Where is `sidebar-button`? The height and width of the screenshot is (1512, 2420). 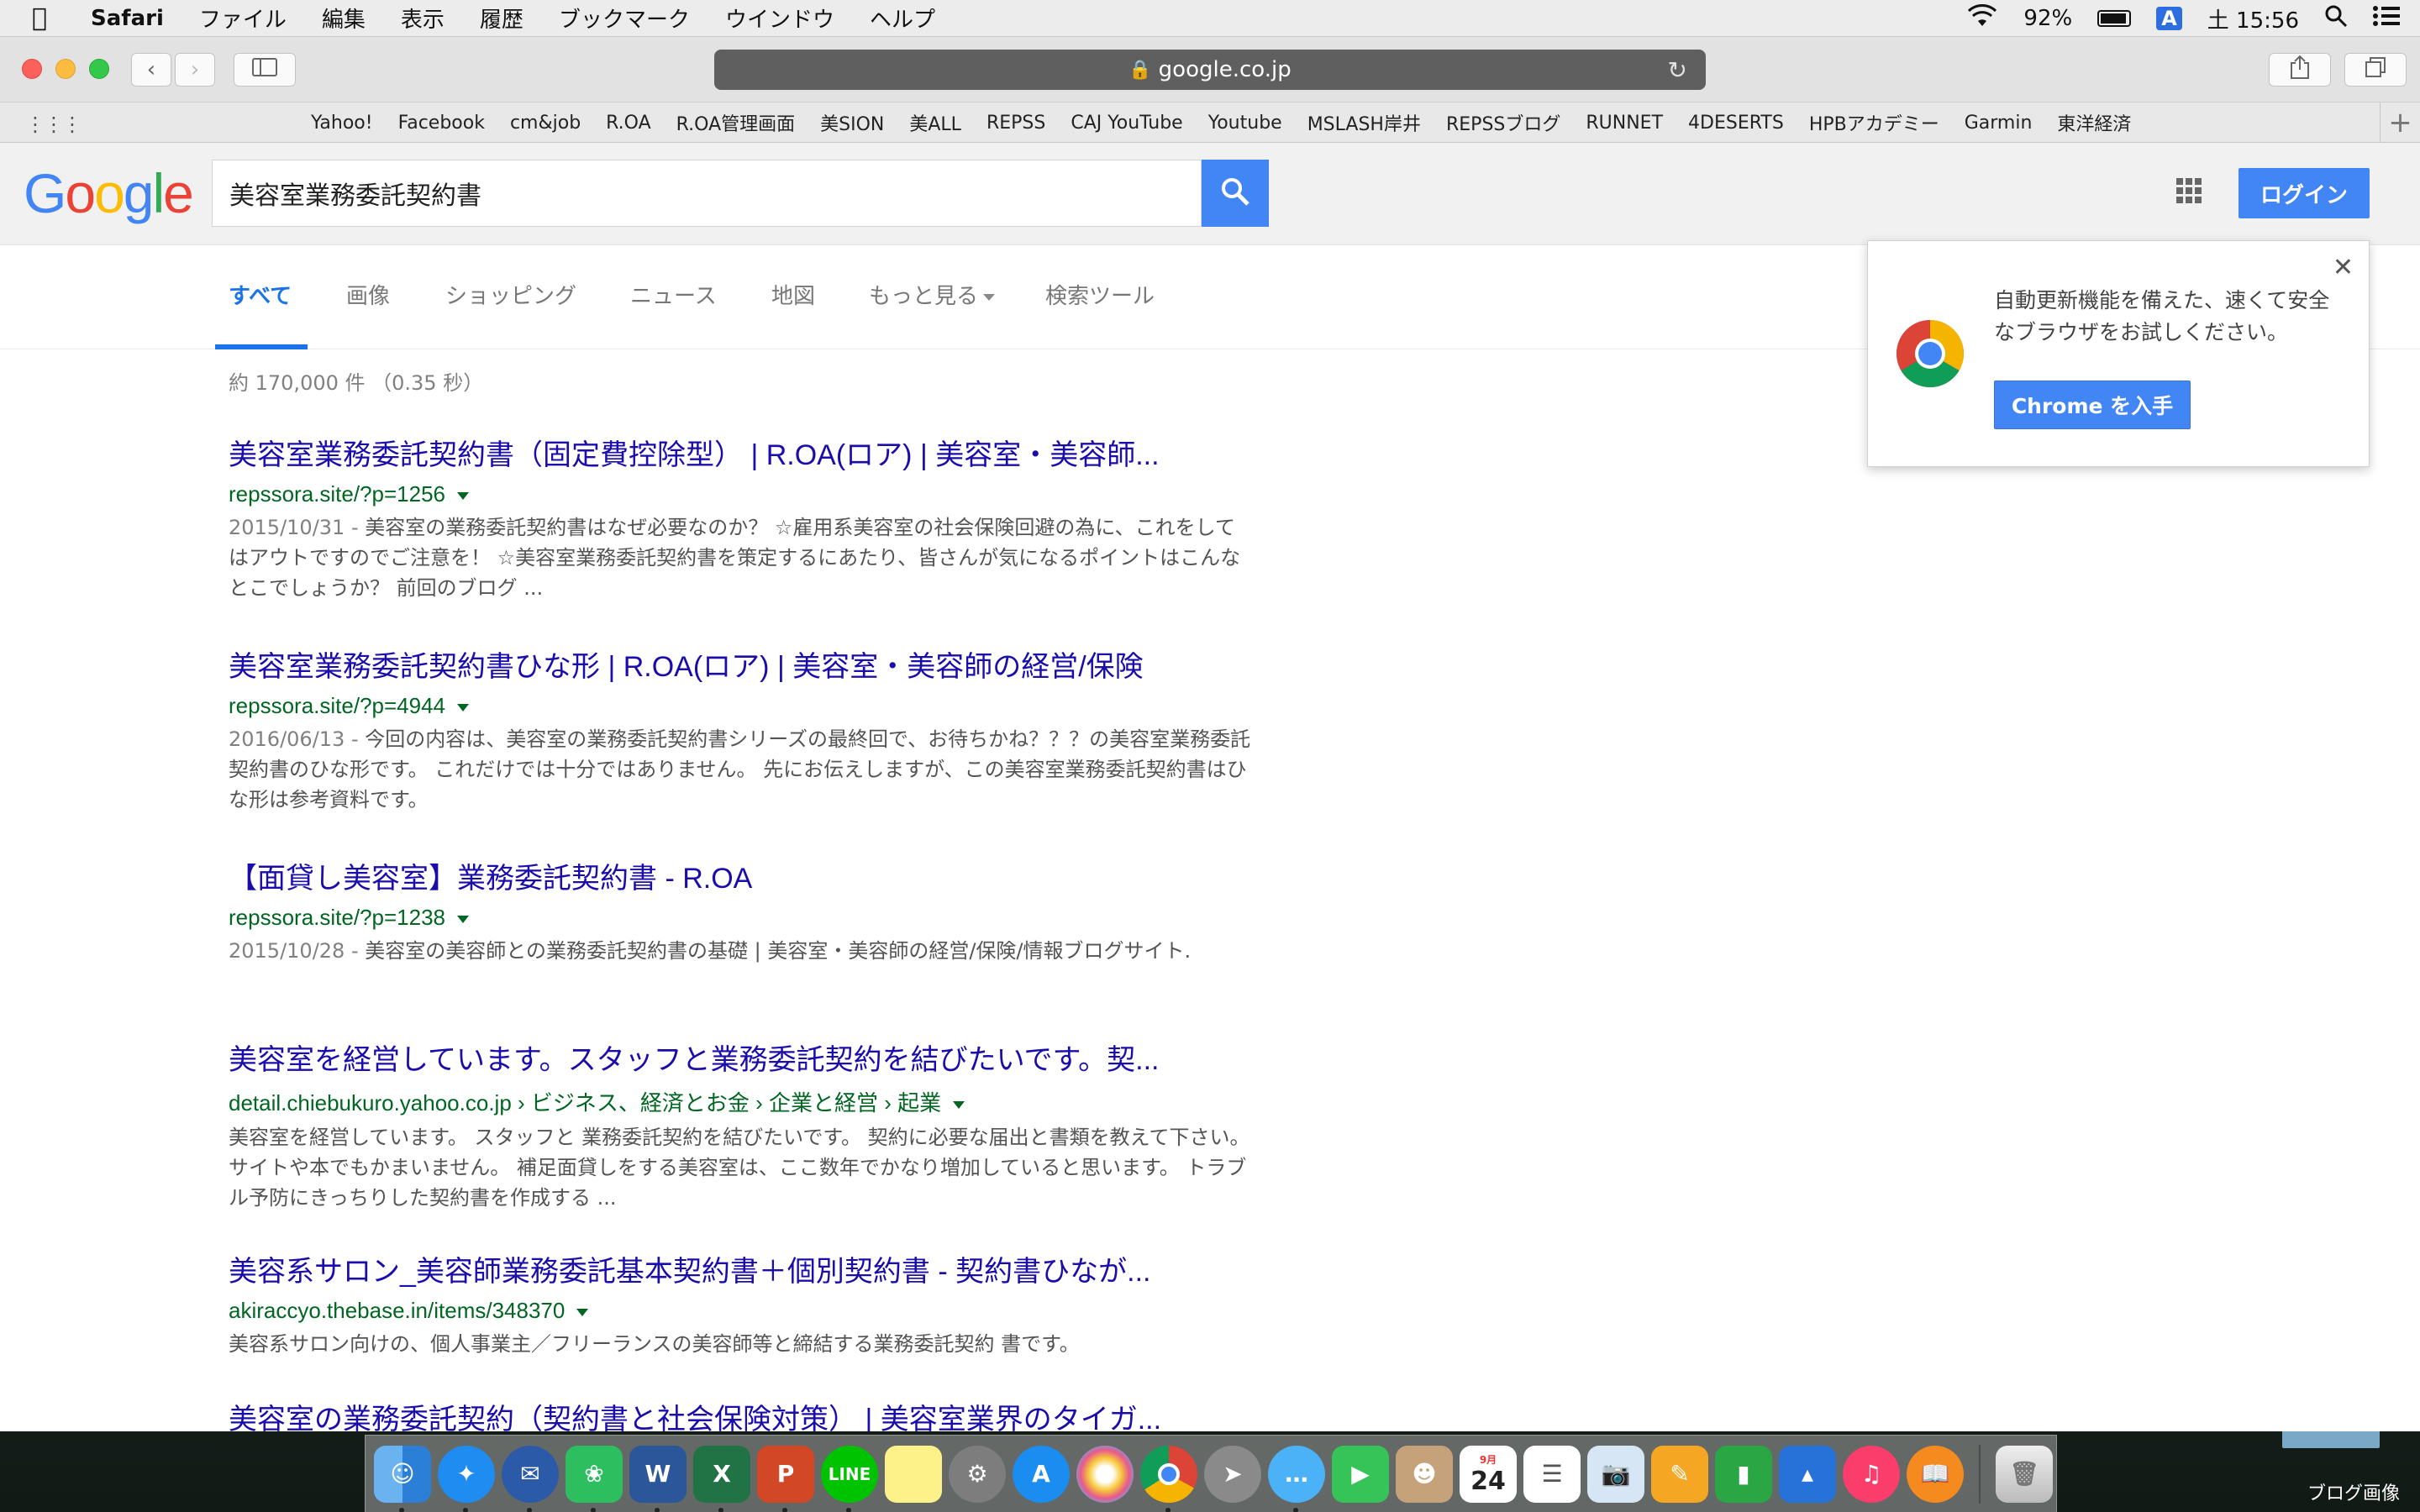 sidebar-button is located at coordinates (265, 70).